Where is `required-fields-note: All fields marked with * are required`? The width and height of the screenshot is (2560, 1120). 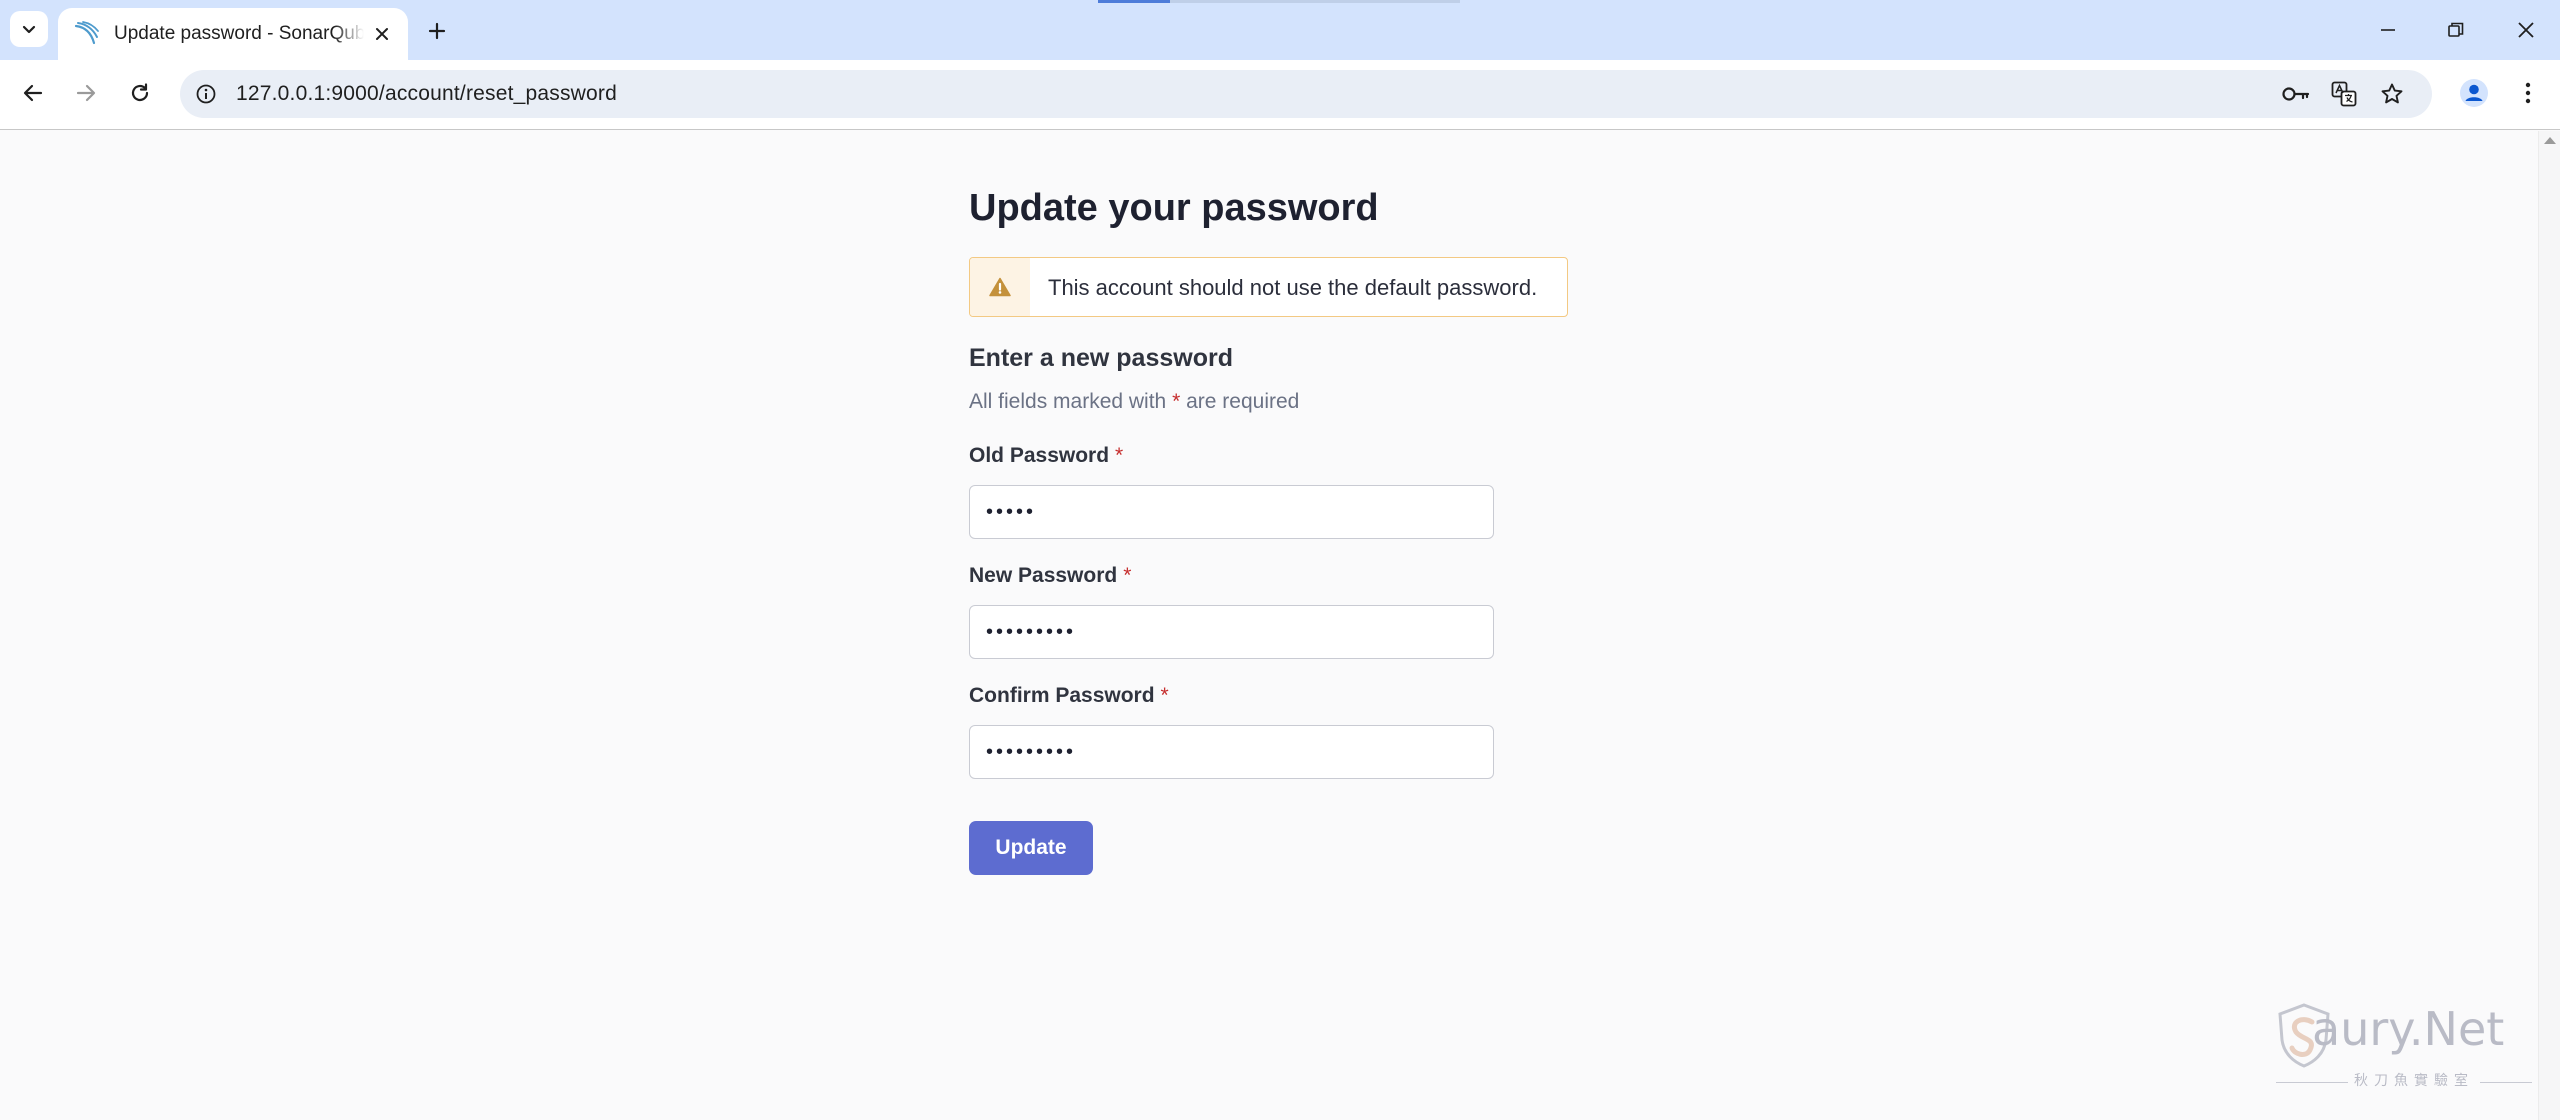
required-fields-note: All fields marked with * are required is located at coordinates (1134, 402).